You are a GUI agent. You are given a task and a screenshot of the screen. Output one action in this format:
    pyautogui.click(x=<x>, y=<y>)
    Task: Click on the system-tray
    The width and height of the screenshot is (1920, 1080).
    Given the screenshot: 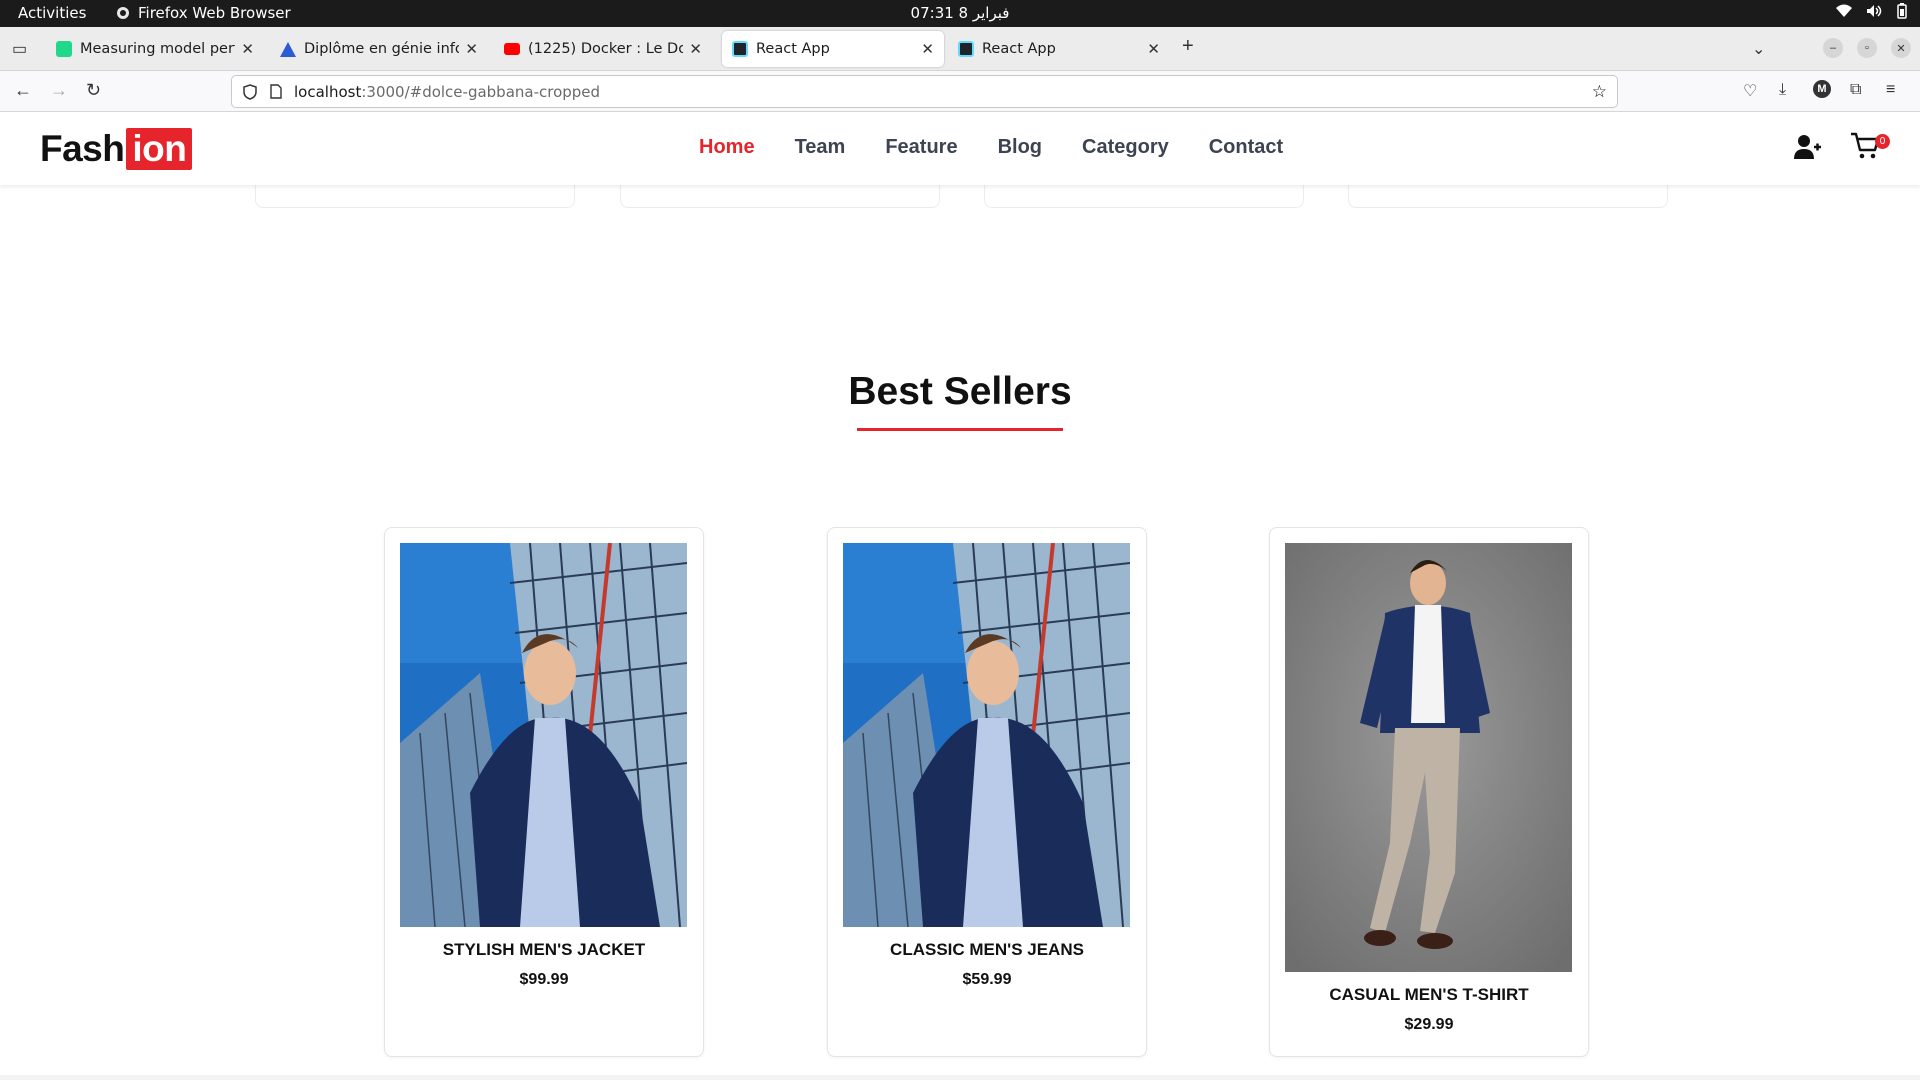 What is the action you would take?
    pyautogui.click(x=1872, y=11)
    